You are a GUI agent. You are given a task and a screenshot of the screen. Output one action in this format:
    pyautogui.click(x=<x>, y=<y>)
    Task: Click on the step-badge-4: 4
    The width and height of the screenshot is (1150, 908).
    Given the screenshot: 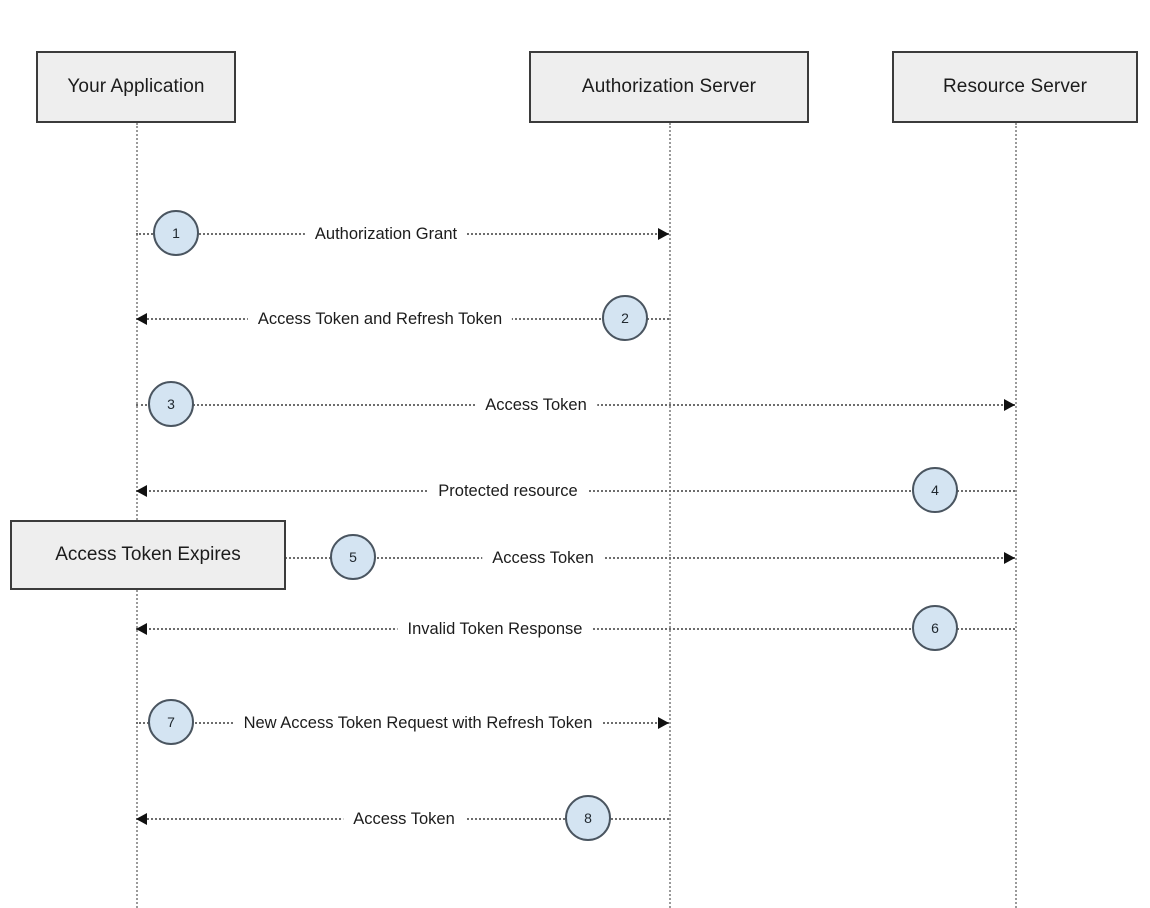 What is the action you would take?
    pyautogui.click(x=935, y=490)
    